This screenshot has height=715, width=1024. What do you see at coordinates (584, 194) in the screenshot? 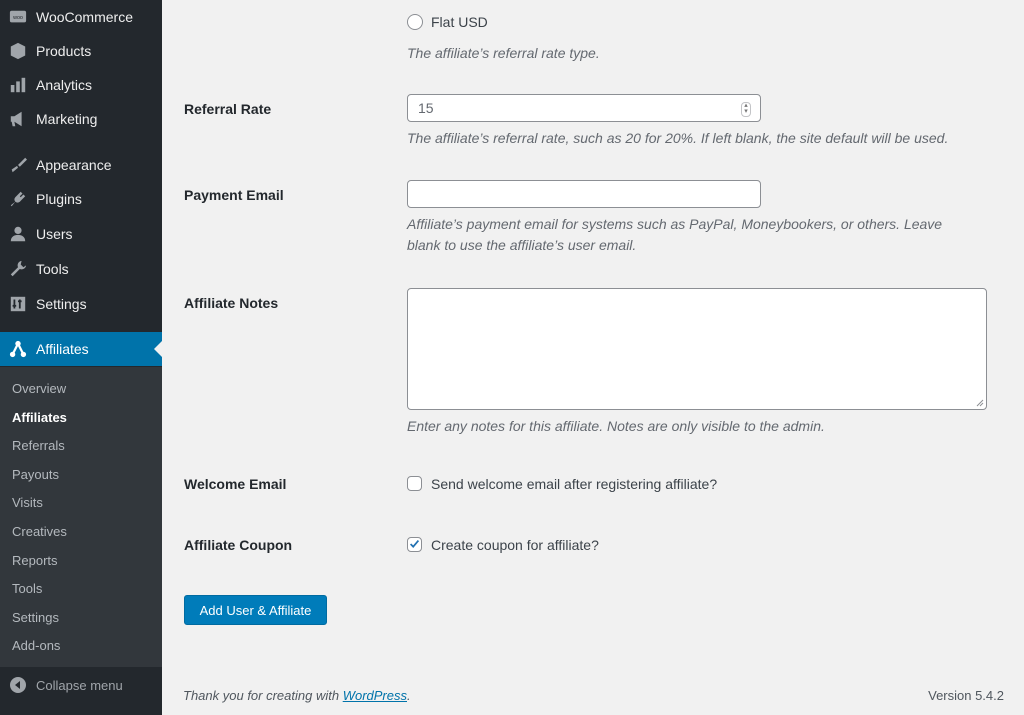
I see `payment-email-input` at bounding box center [584, 194].